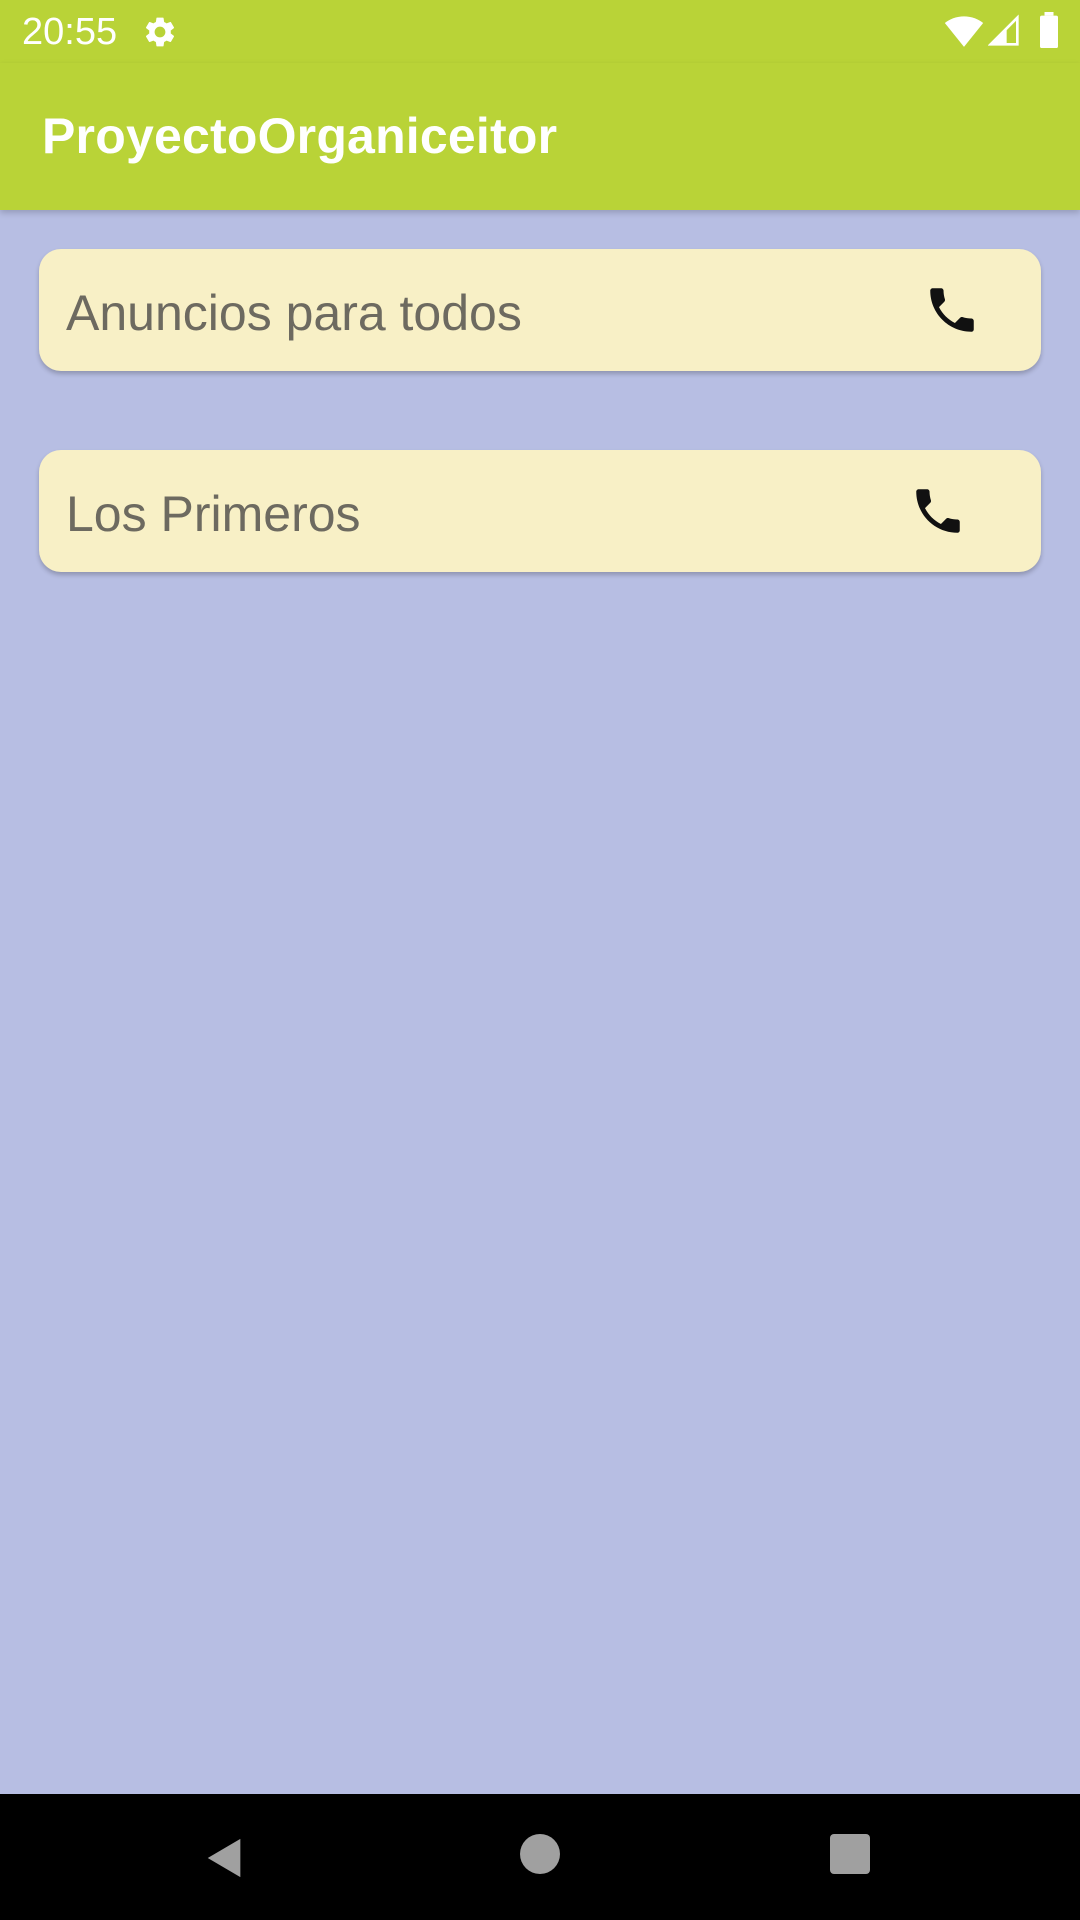 The width and height of the screenshot is (1080, 1920). Describe the element at coordinates (850, 1854) in the screenshot. I see `recents-icon` at that location.